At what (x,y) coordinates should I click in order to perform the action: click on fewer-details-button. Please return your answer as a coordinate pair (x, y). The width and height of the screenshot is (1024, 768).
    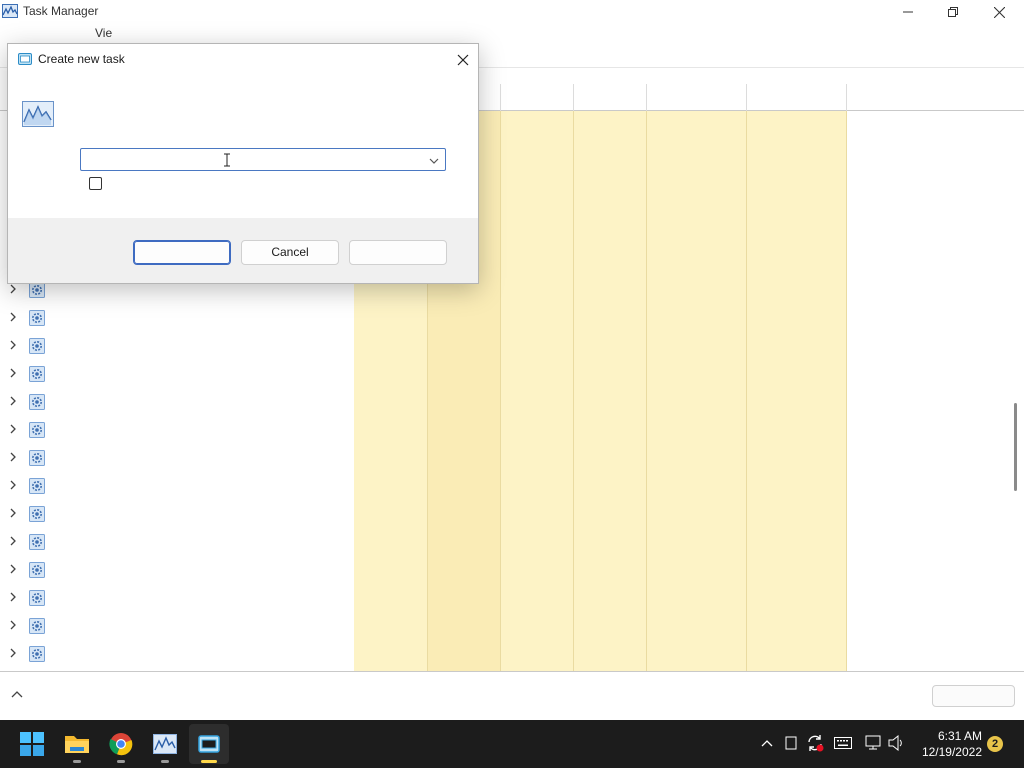
    Looking at the image, I should click on (17, 695).